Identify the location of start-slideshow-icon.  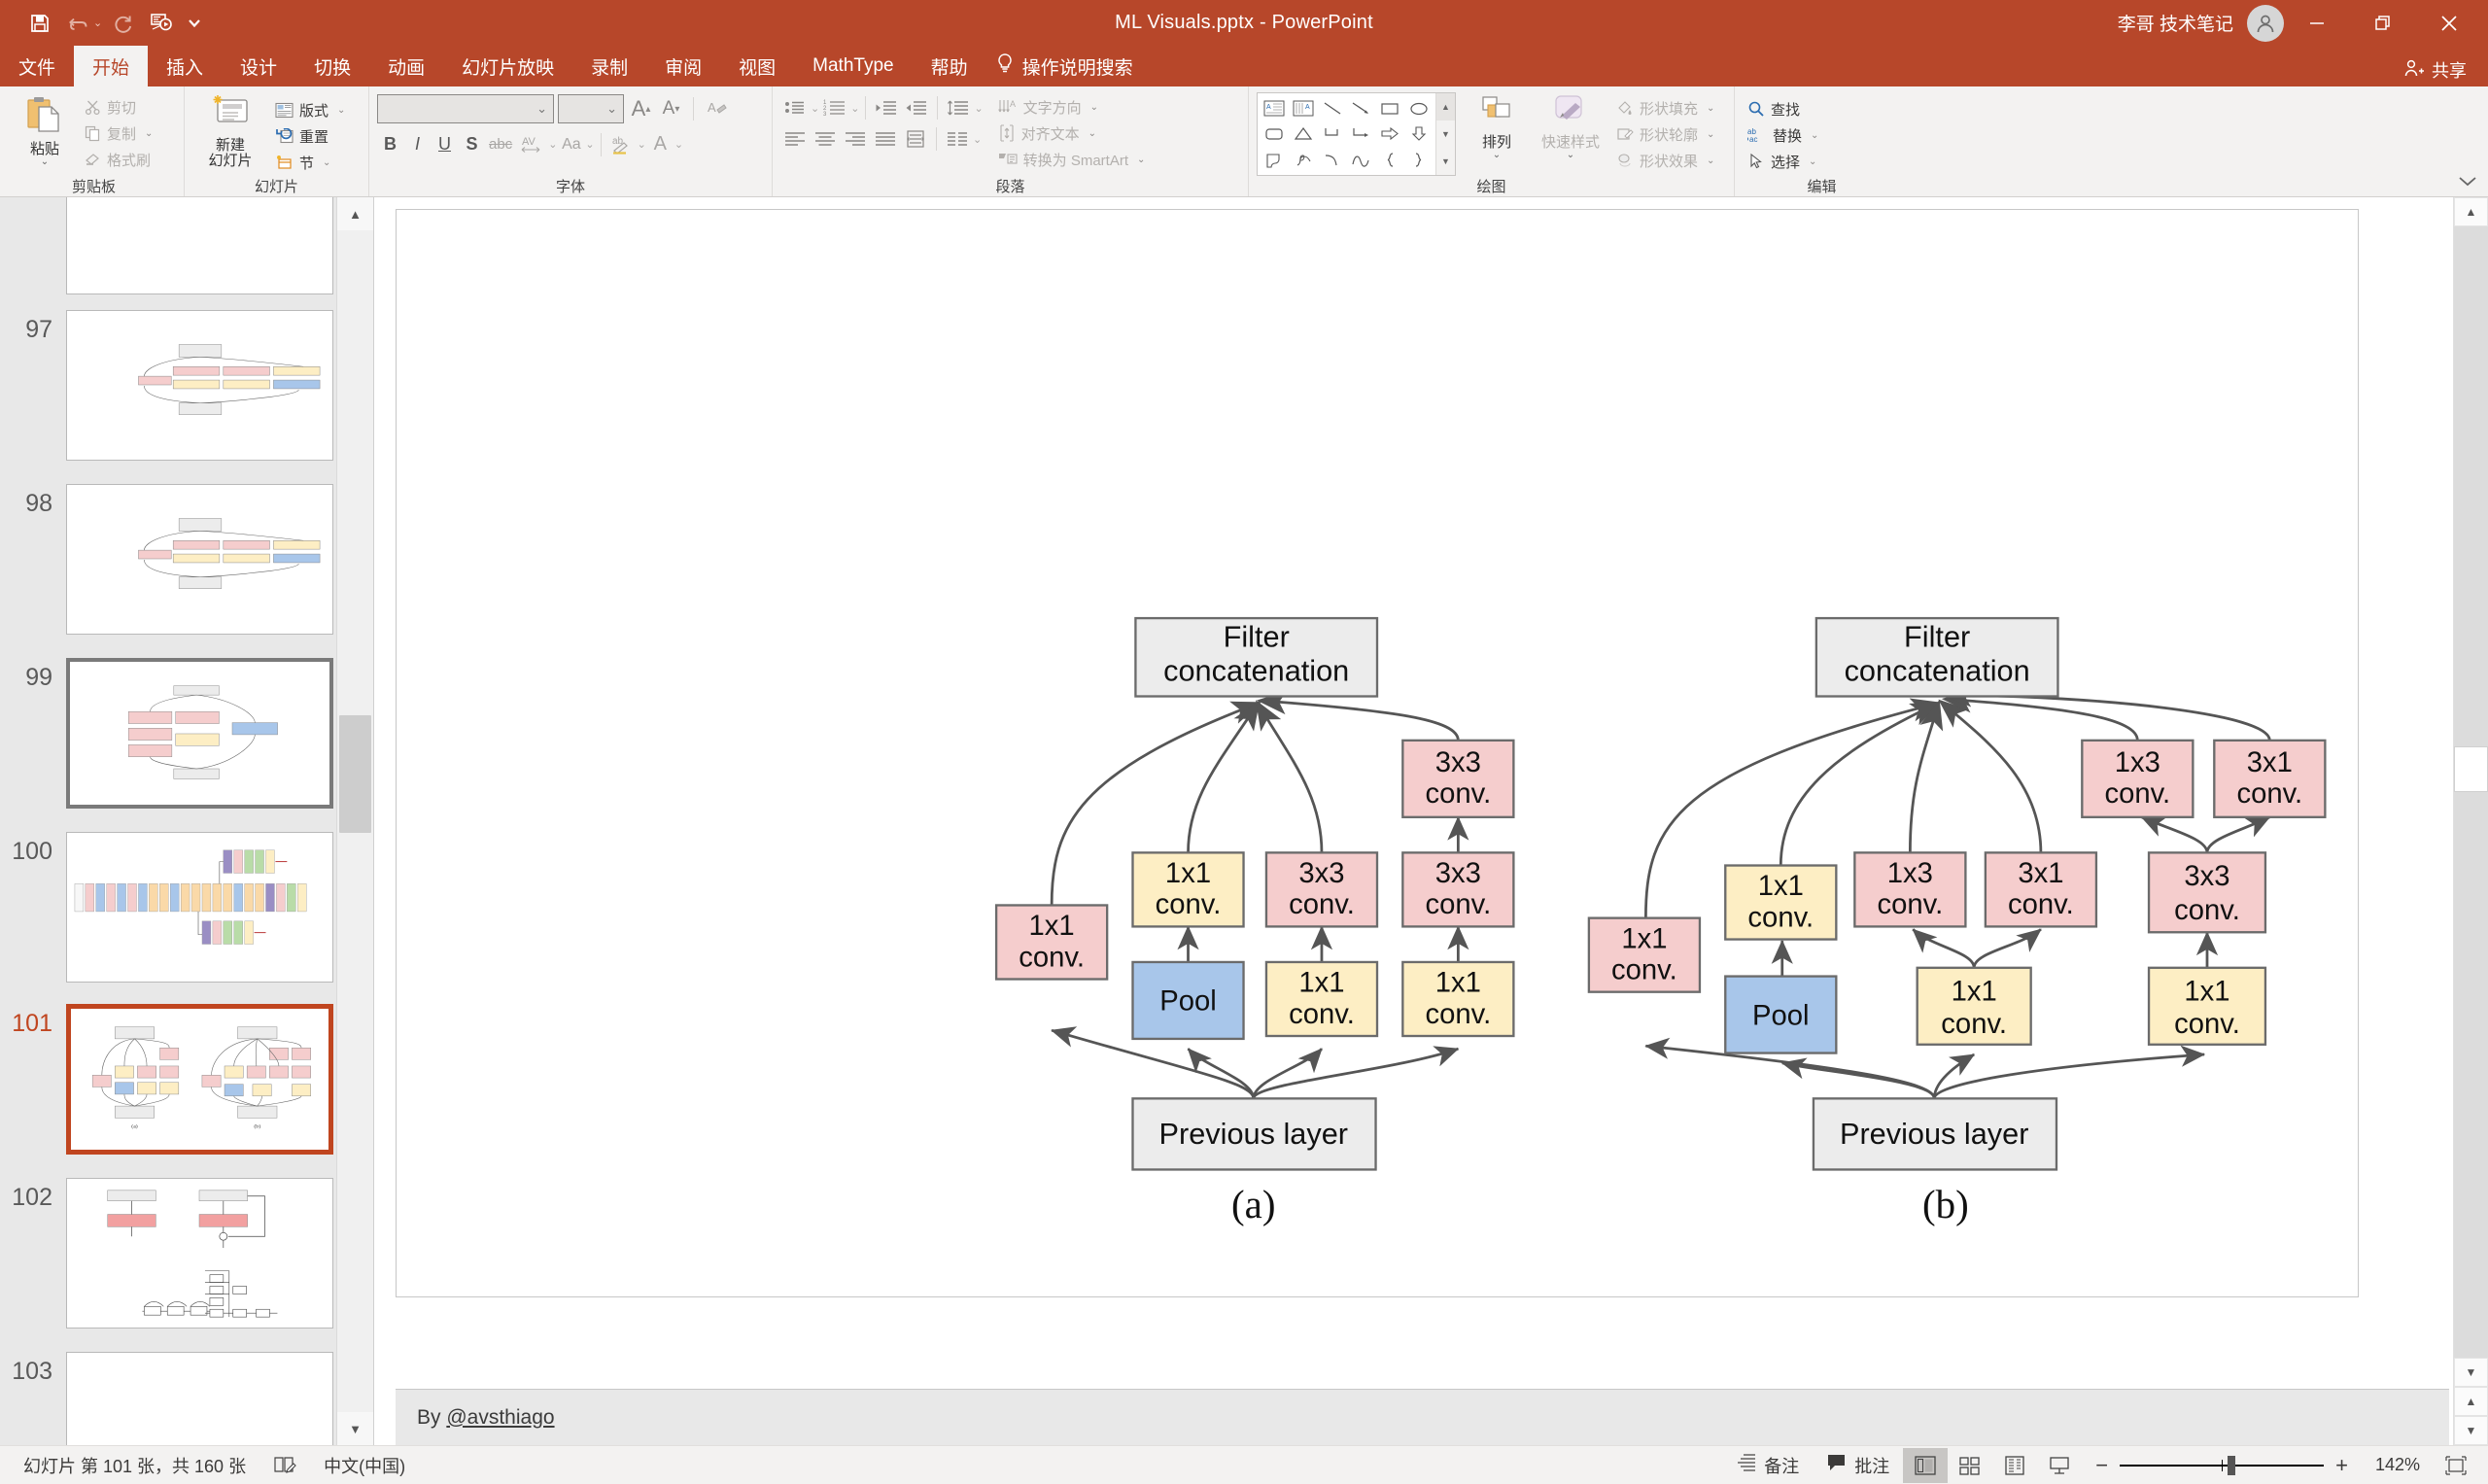
(161, 23).